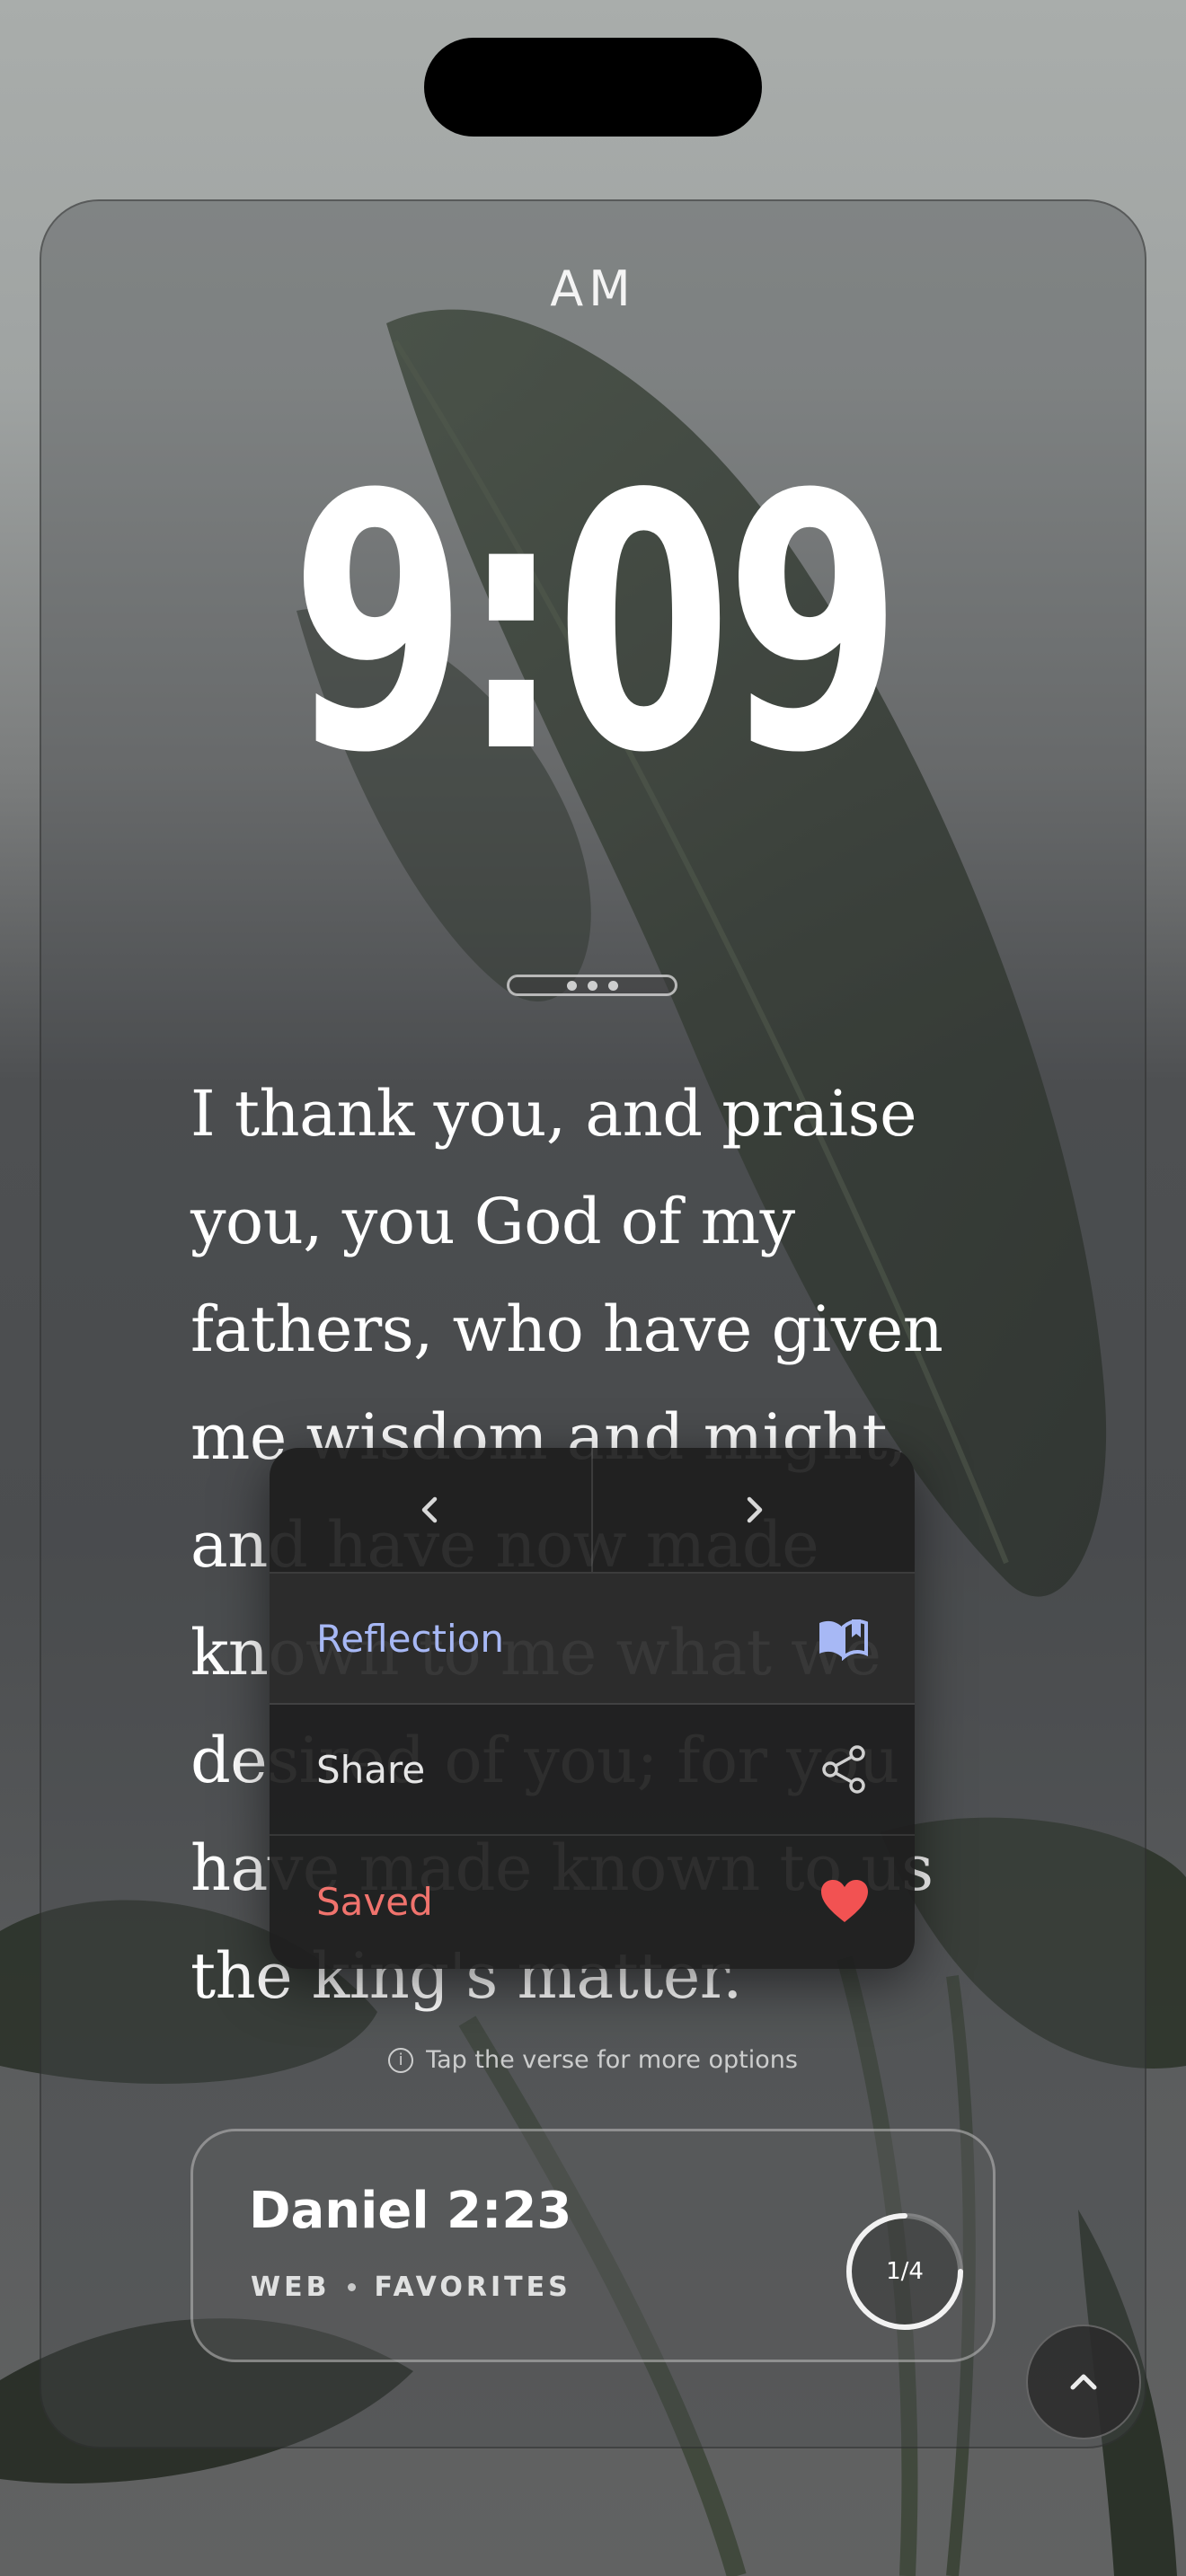  I want to click on chevron-right-icon, so click(755, 1509).